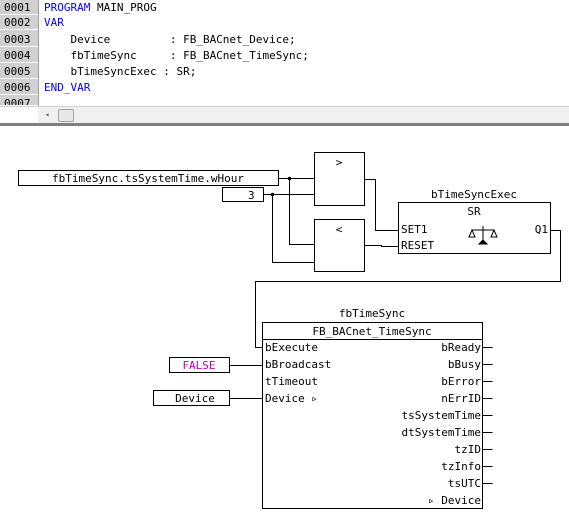  I want to click on sr-input-set1: SET1, so click(414, 229).